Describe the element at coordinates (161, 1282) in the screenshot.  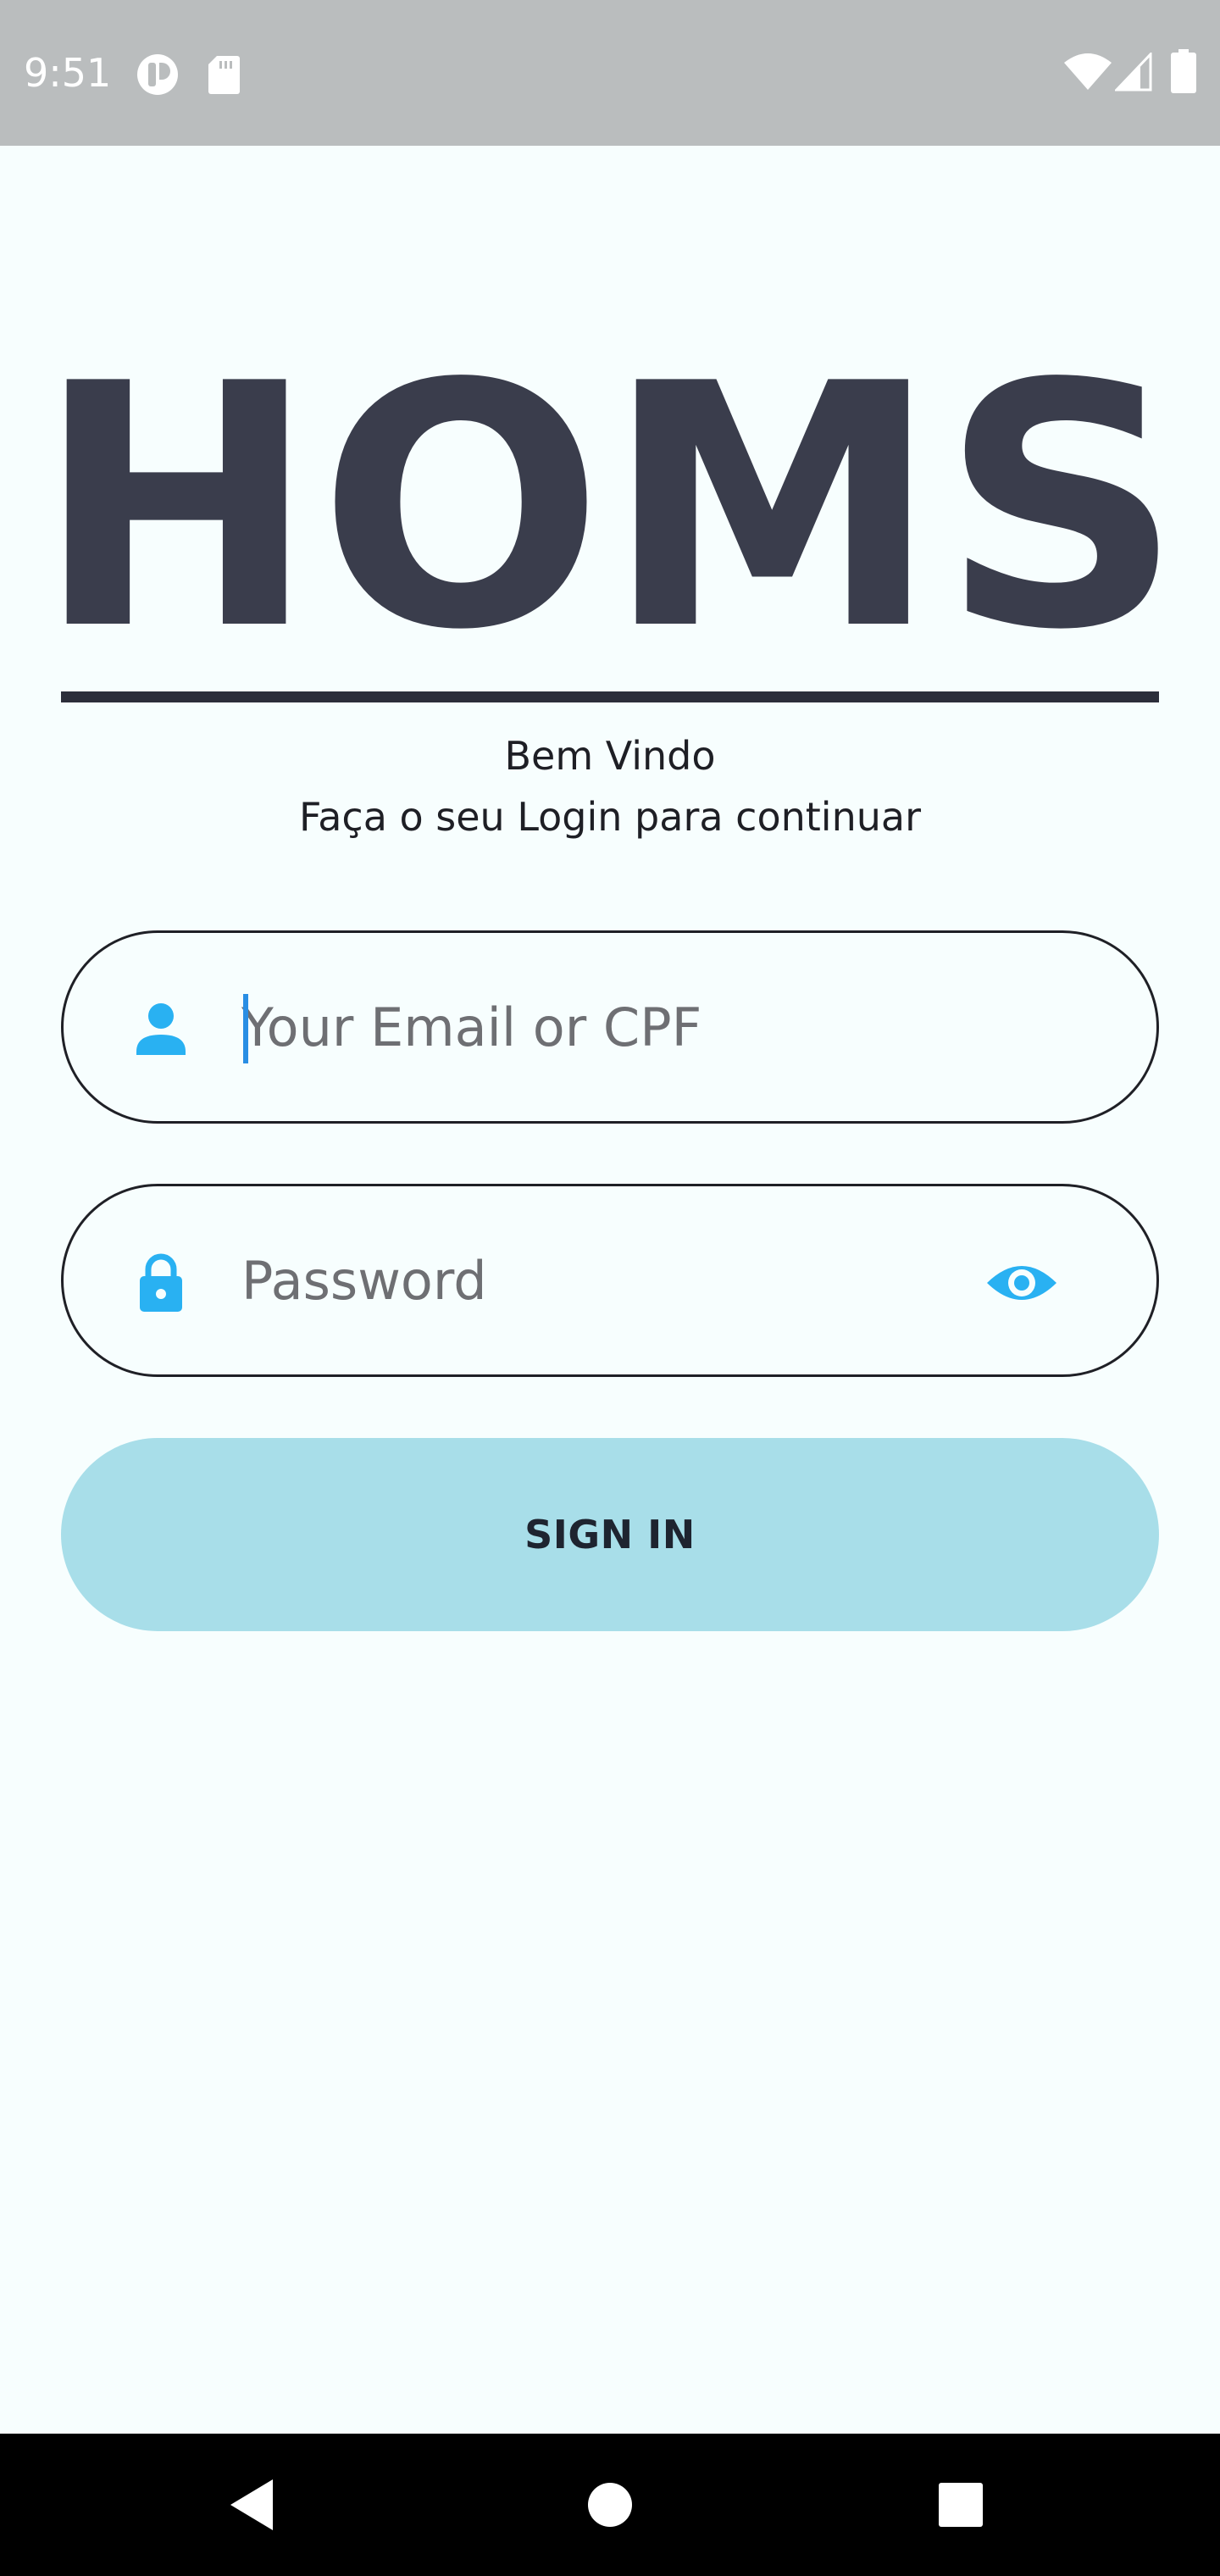
I see `lock-icon` at that location.